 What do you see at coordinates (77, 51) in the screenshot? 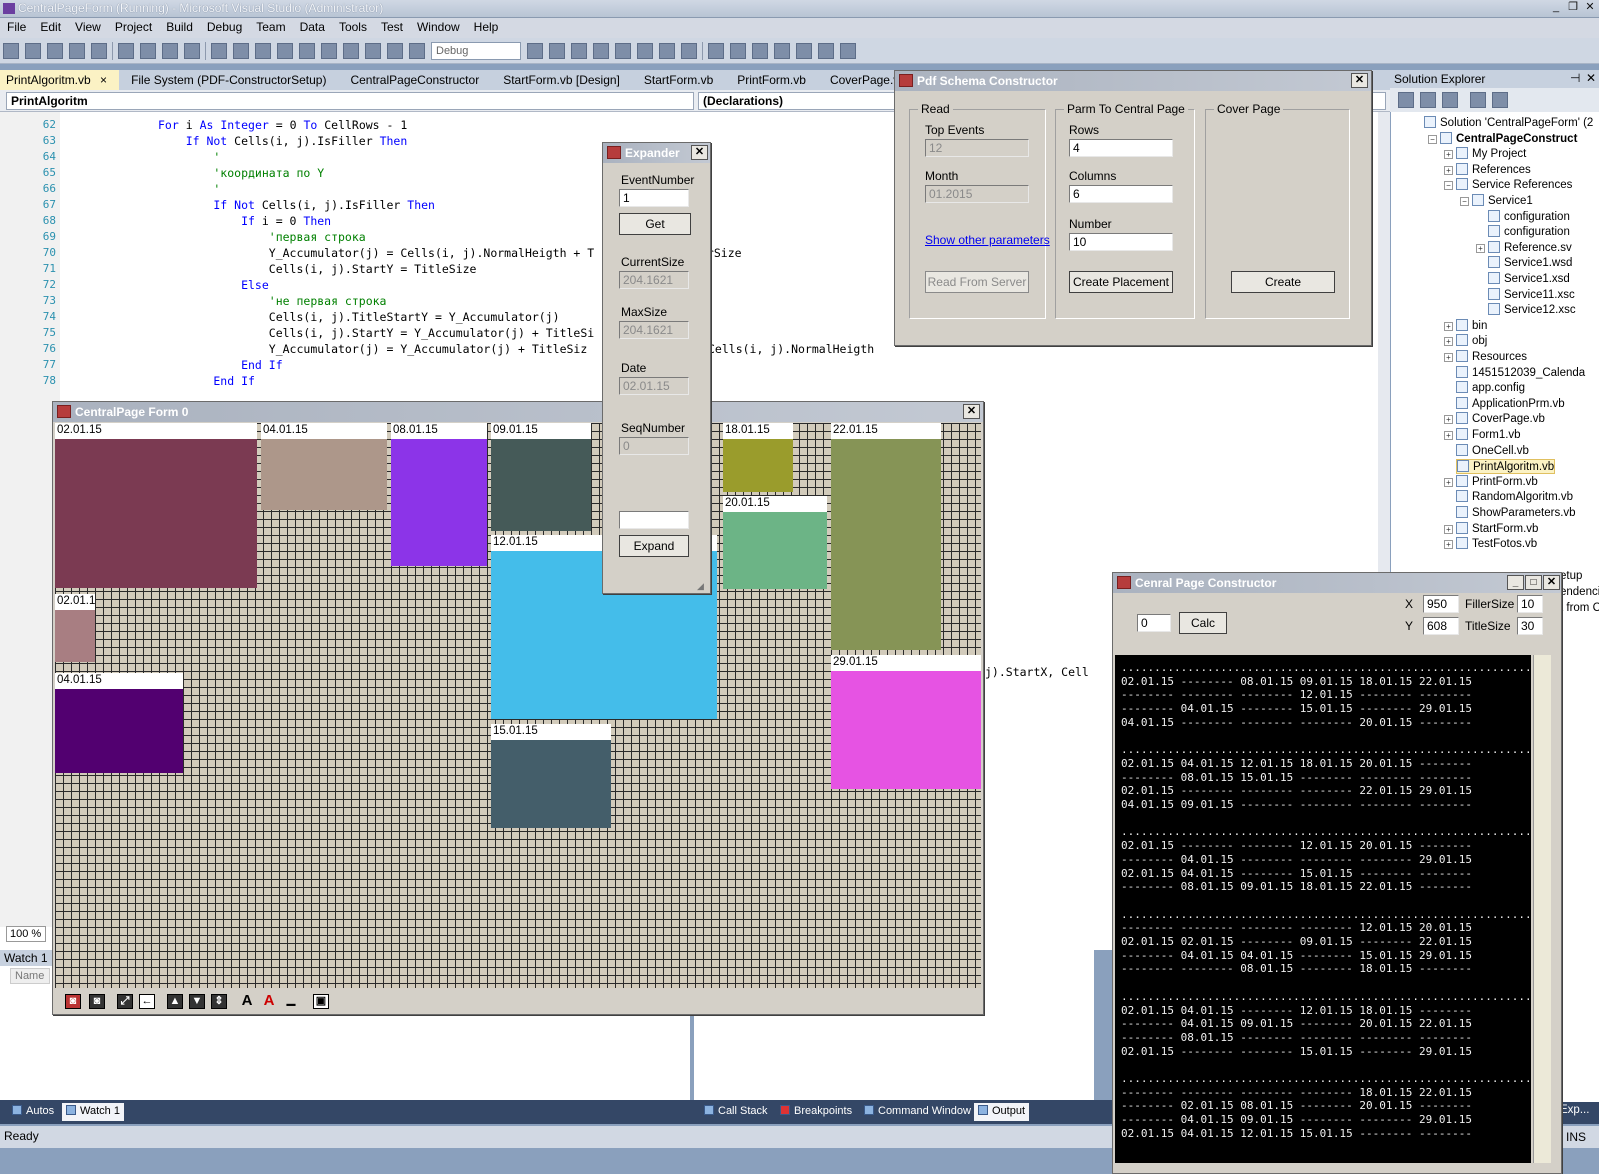
I see `save-icon` at bounding box center [77, 51].